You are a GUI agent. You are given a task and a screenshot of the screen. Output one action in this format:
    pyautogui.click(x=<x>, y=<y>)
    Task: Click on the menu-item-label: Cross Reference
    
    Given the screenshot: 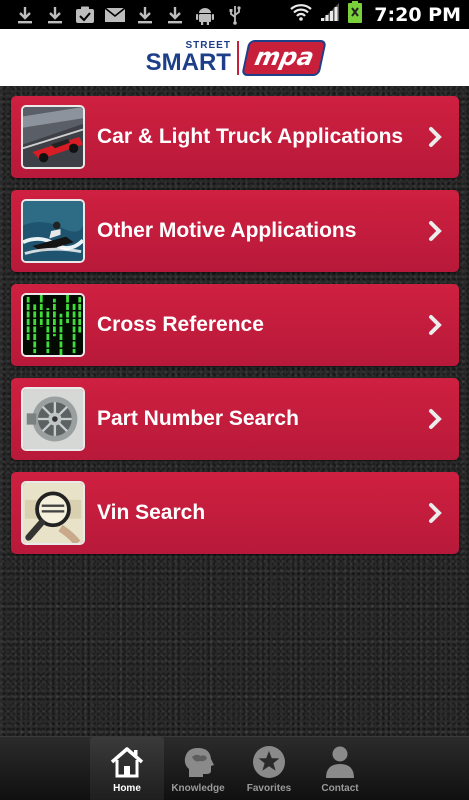 What is the action you would take?
    pyautogui.click(x=180, y=324)
    